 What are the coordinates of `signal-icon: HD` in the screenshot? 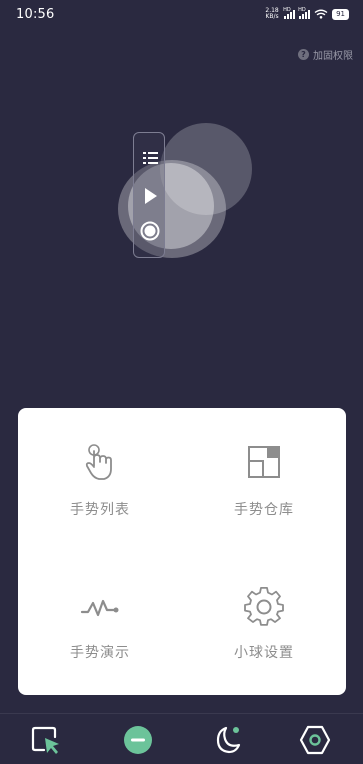 It's located at (289, 13).